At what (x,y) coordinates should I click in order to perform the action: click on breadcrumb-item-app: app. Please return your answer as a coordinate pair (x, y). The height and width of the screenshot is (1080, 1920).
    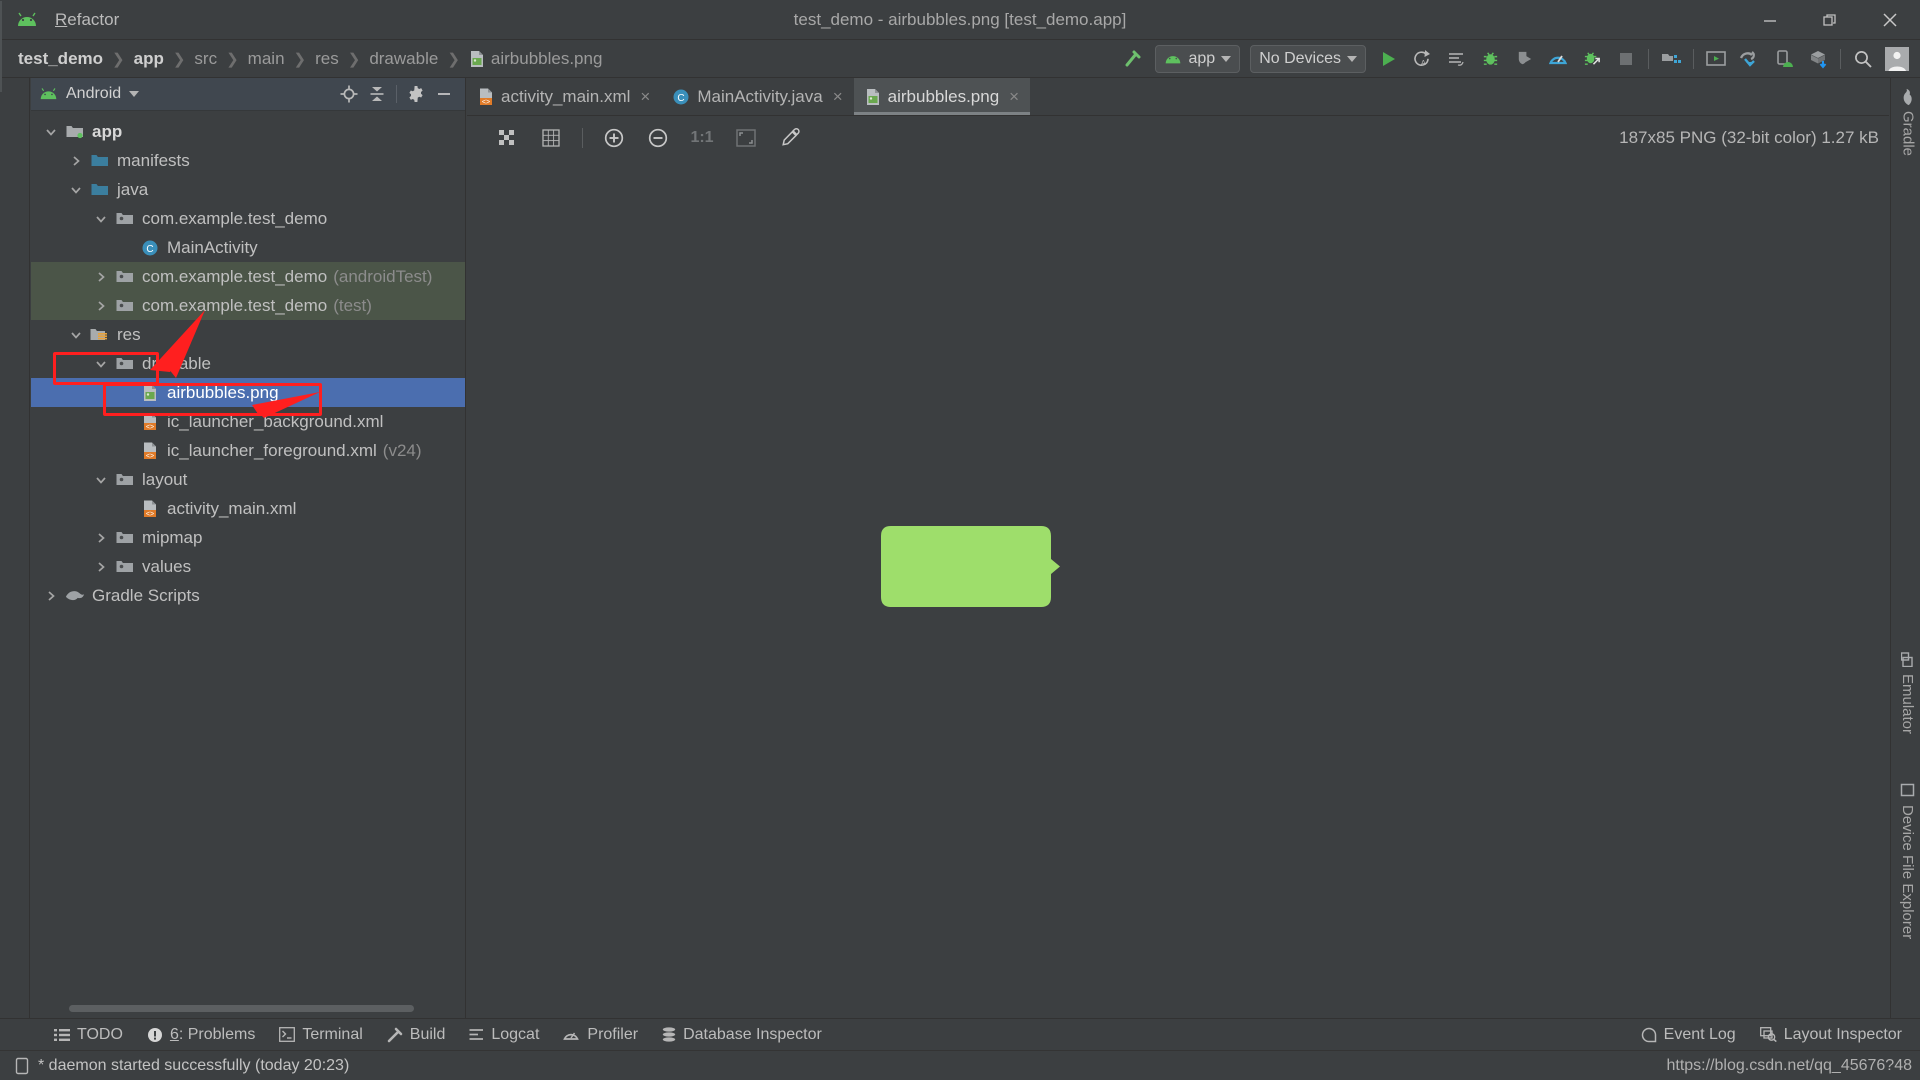
    Looking at the image, I should click on (149, 59).